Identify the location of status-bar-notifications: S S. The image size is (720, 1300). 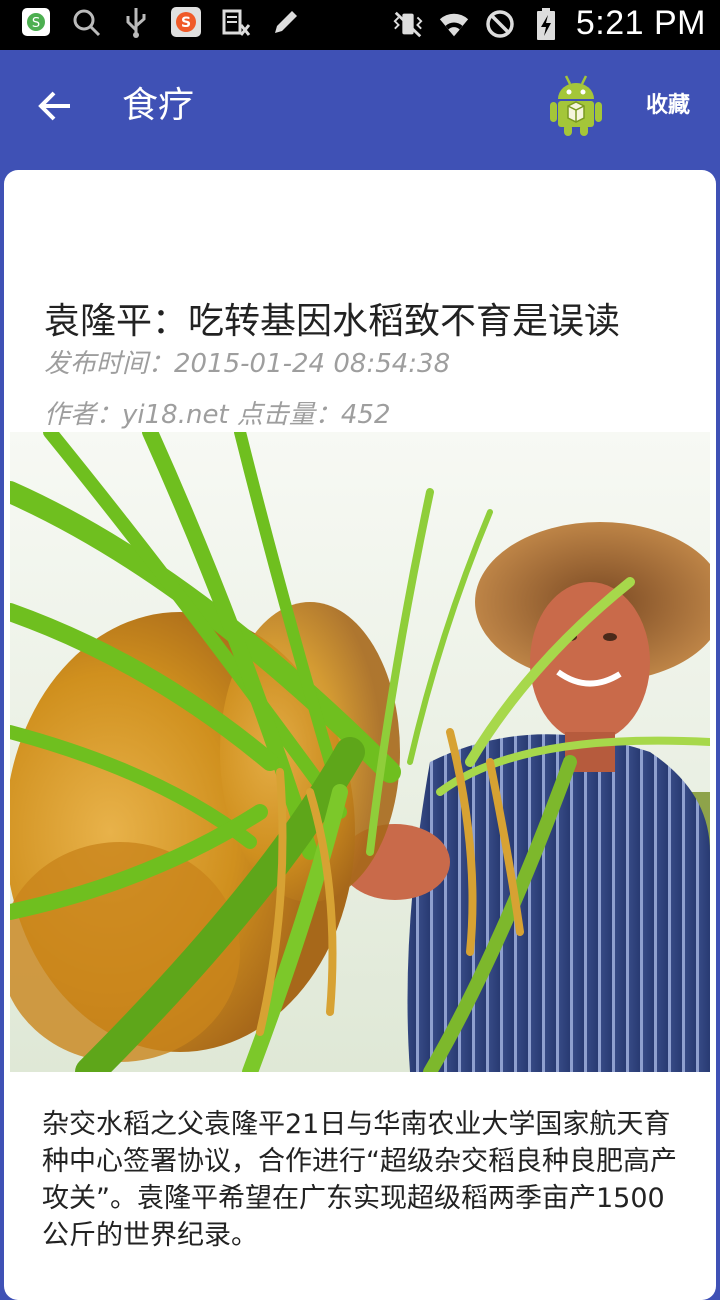
(161, 22).